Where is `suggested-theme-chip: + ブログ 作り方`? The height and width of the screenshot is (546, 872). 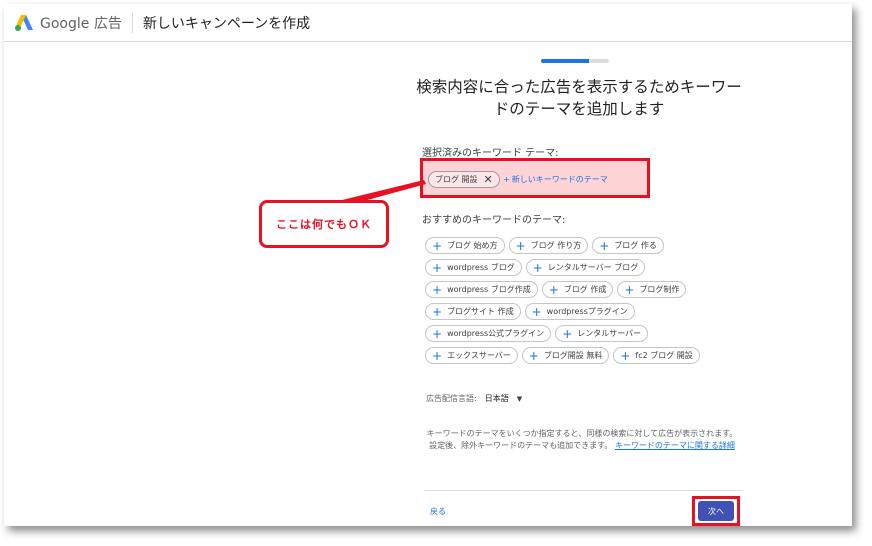 suggested-theme-chip: + ブログ 作り方 is located at coordinates (548, 245).